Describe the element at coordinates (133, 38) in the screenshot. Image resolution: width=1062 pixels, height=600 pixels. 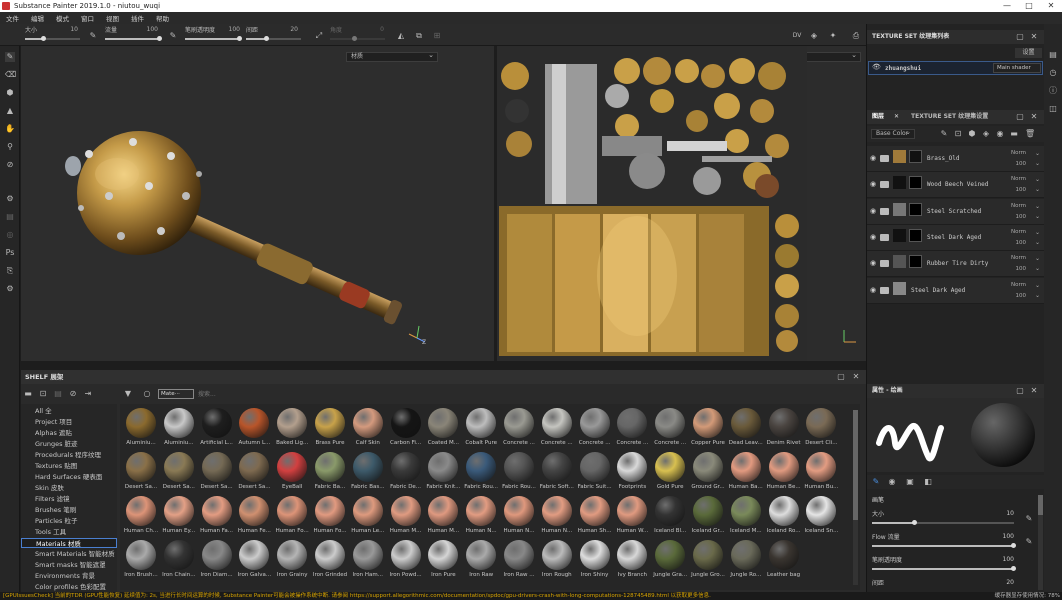
I see `flow-slider` at that location.